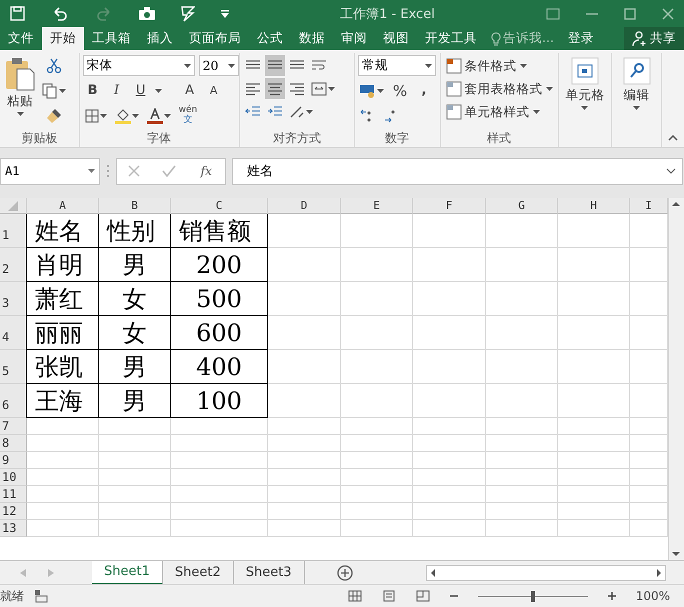 The height and width of the screenshot is (607, 684). Describe the element at coordinates (522, 206) in the screenshot. I see `column-header: G` at that location.